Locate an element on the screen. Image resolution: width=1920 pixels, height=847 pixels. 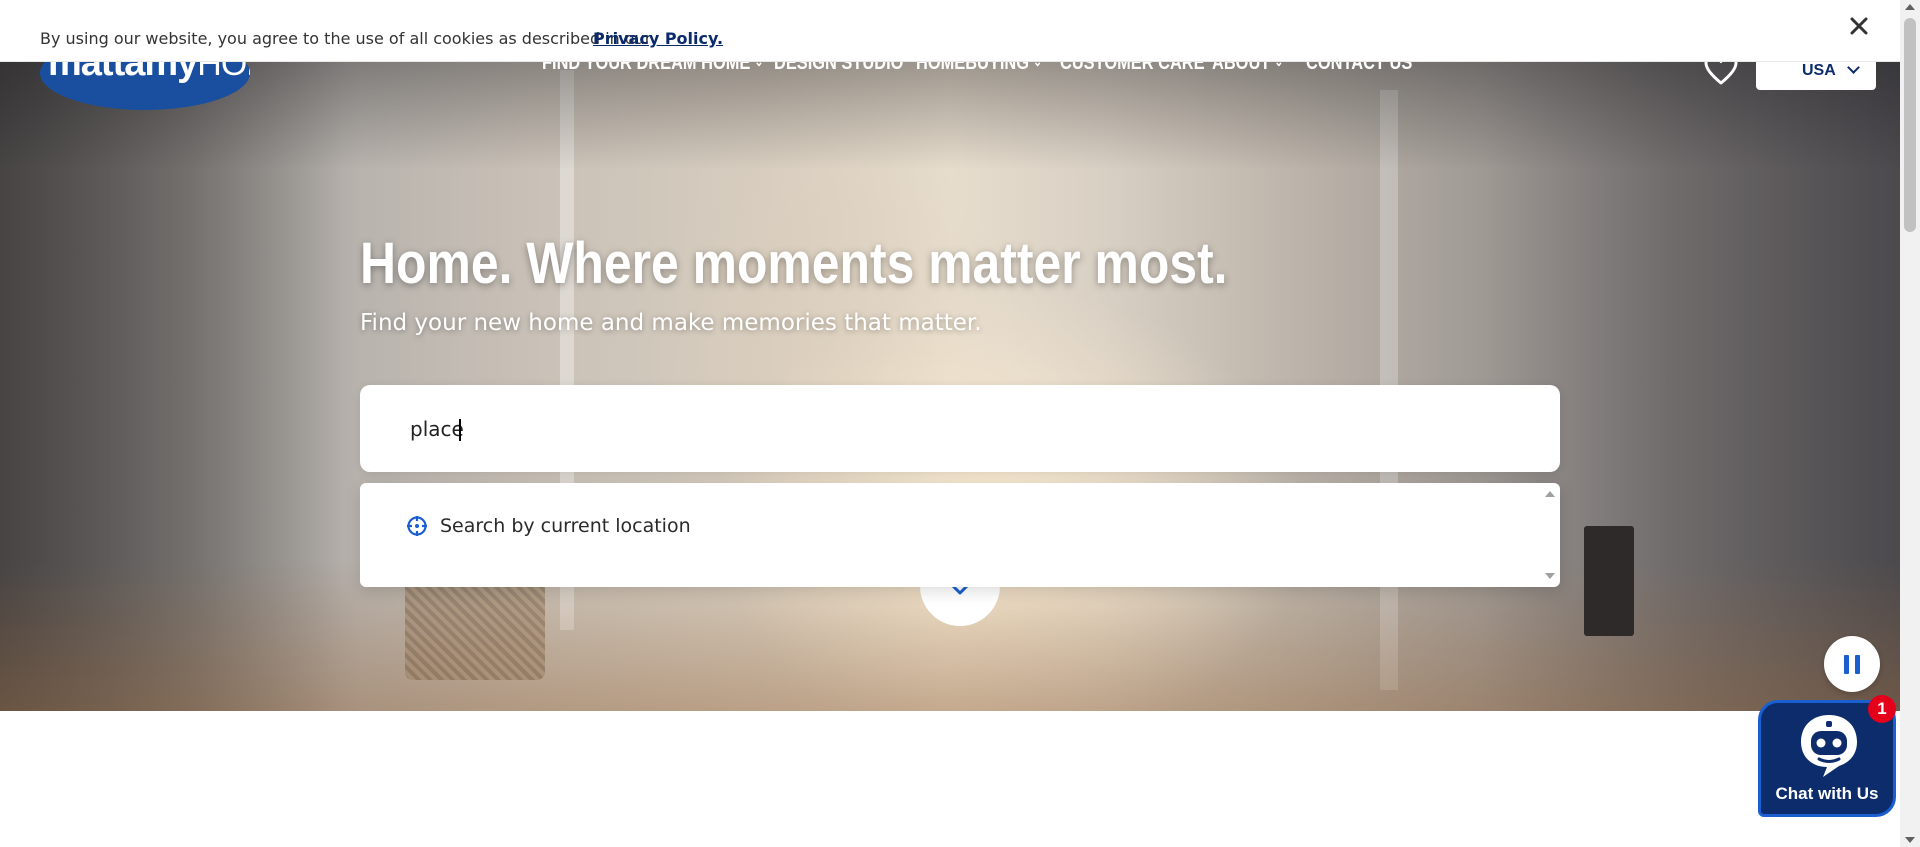
search-input is located at coordinates (960, 428).